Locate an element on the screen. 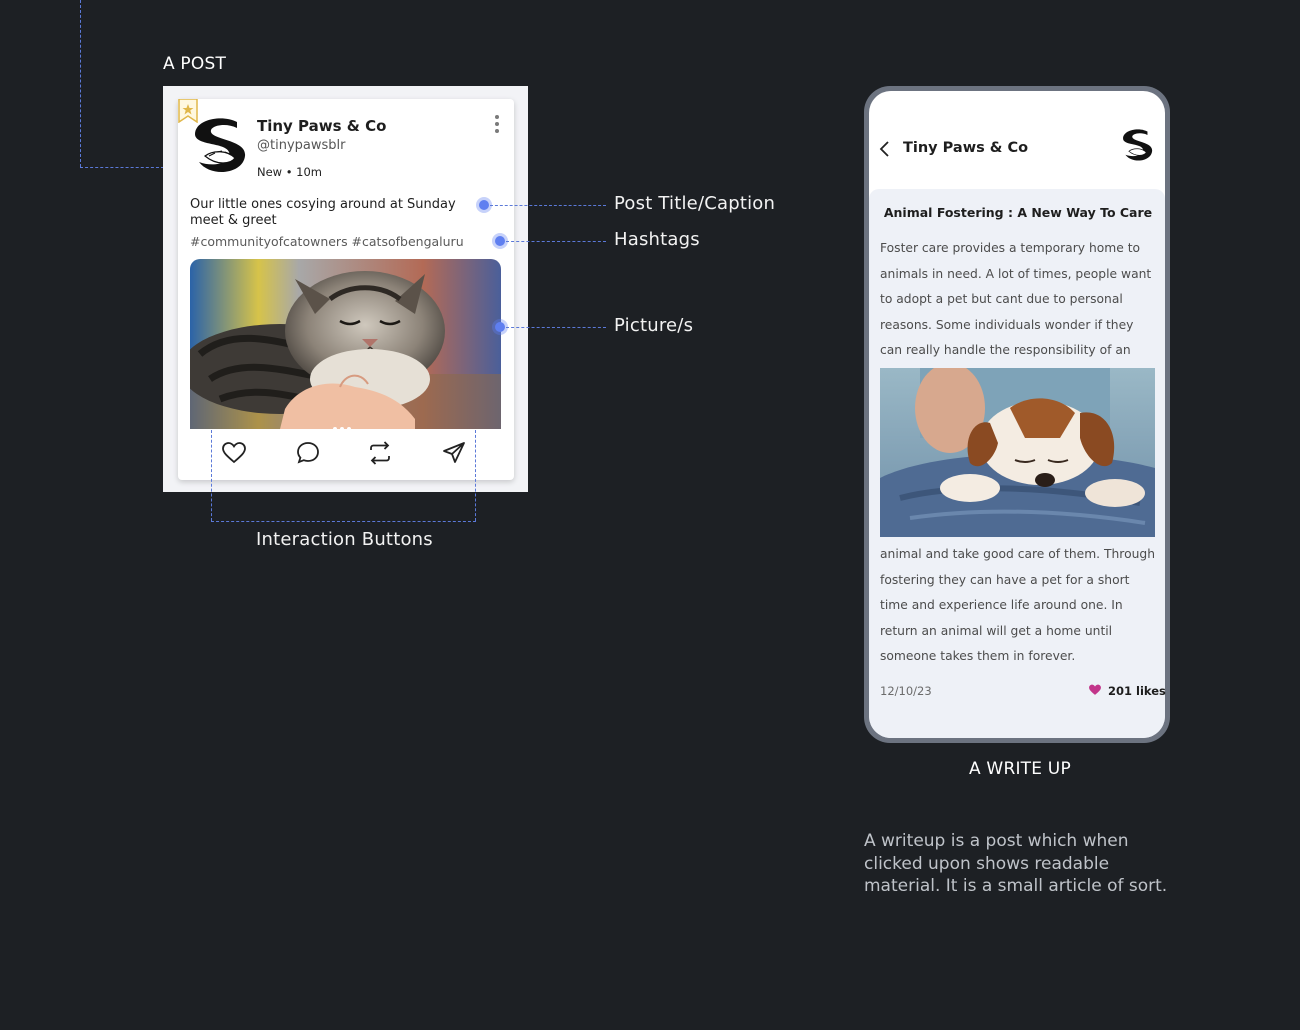  more-options-icon is located at coordinates (497, 126).